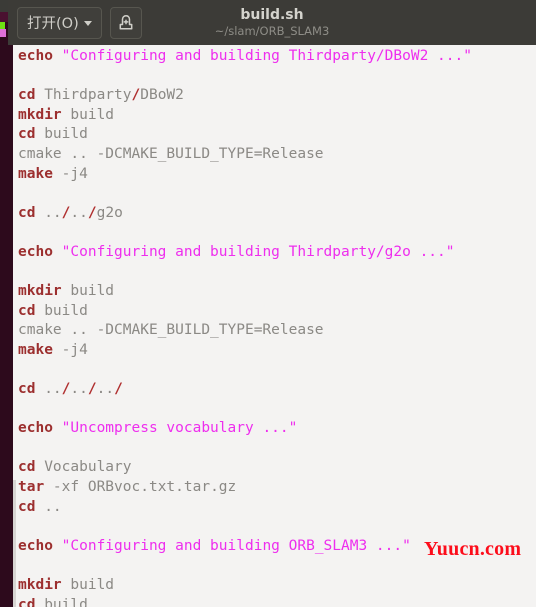 The image size is (536, 607). What do you see at coordinates (4, 17) in the screenshot?
I see `background-terminal-edge` at bounding box center [4, 17].